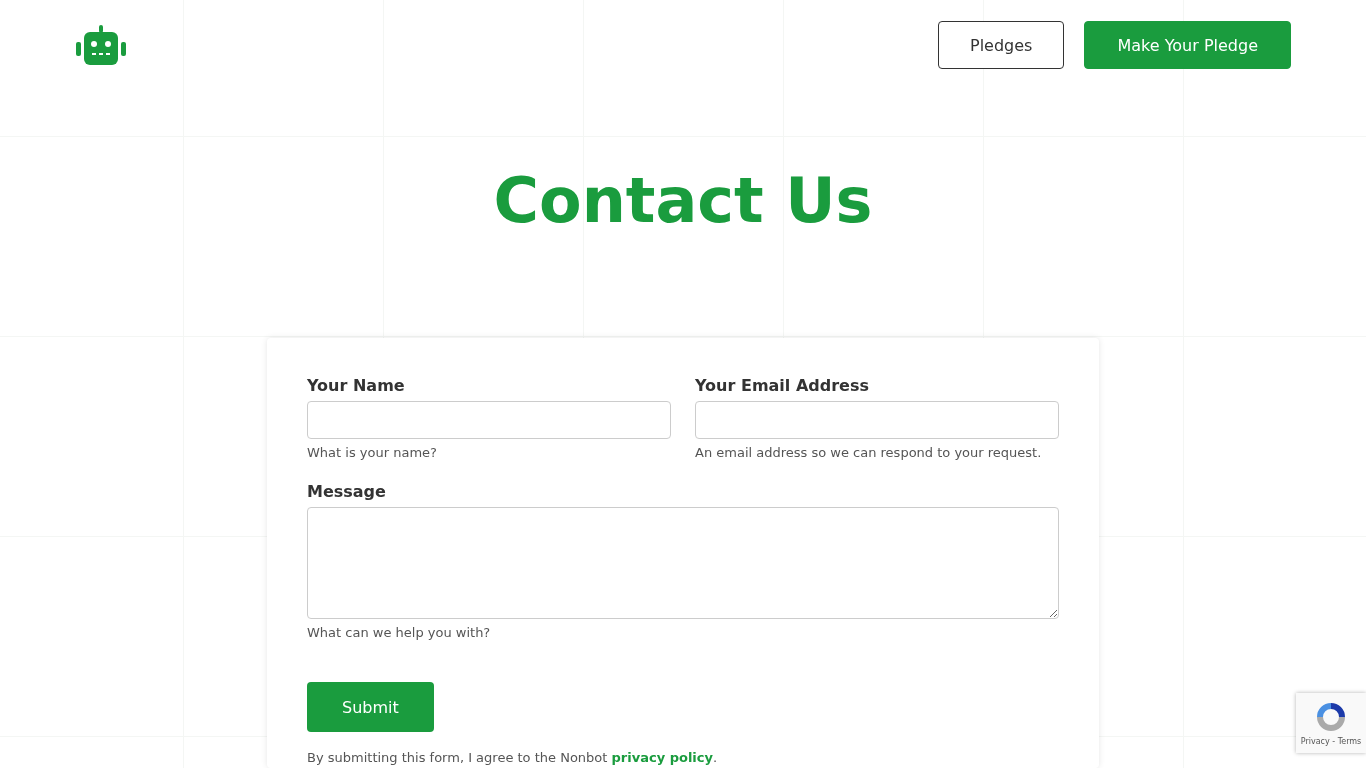 This screenshot has width=1366, height=768. What do you see at coordinates (372, 452) in the screenshot?
I see `field-hint: What is your name?` at bounding box center [372, 452].